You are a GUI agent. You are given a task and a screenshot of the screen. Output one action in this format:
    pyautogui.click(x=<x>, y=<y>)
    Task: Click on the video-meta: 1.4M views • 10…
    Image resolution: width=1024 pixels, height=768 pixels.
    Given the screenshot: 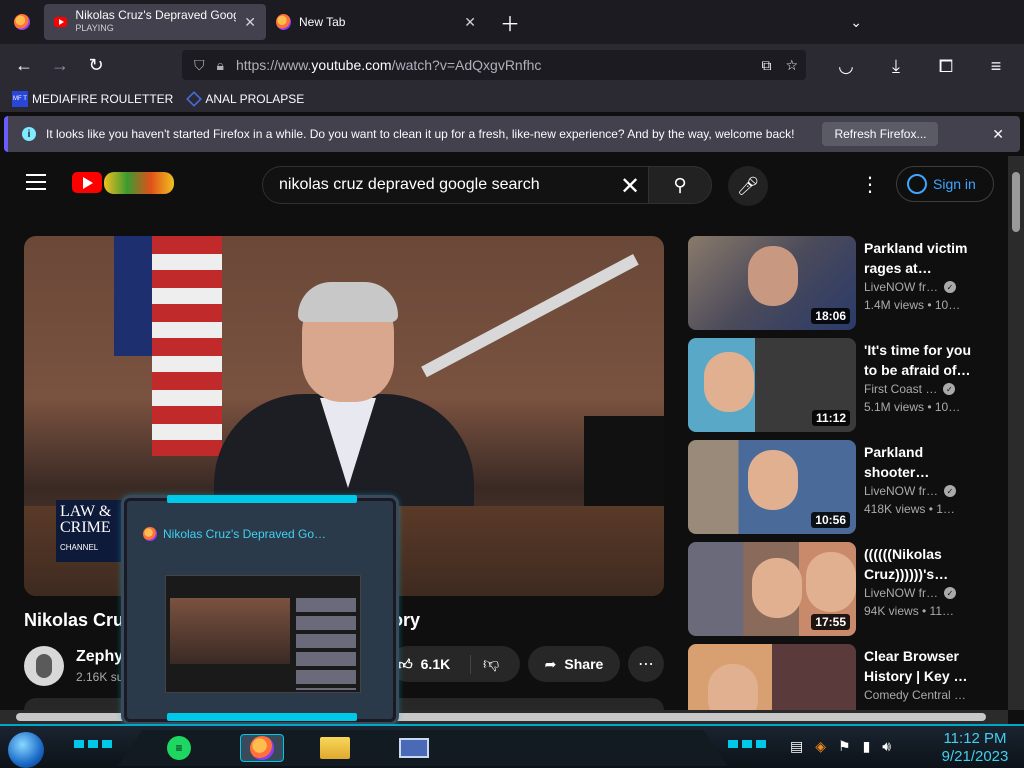 What is the action you would take?
    pyautogui.click(x=912, y=305)
    